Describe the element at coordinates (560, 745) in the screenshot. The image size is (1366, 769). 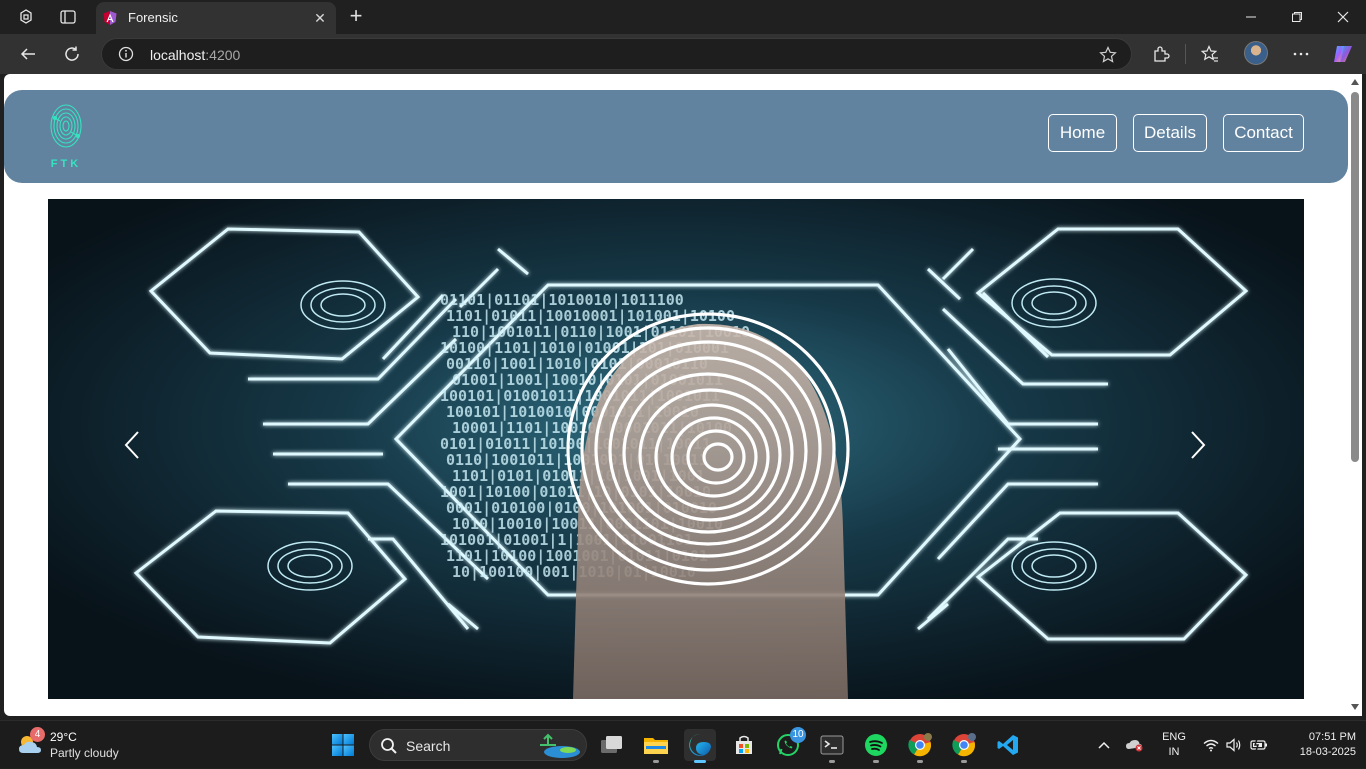
I see `search-highlight-icon` at that location.